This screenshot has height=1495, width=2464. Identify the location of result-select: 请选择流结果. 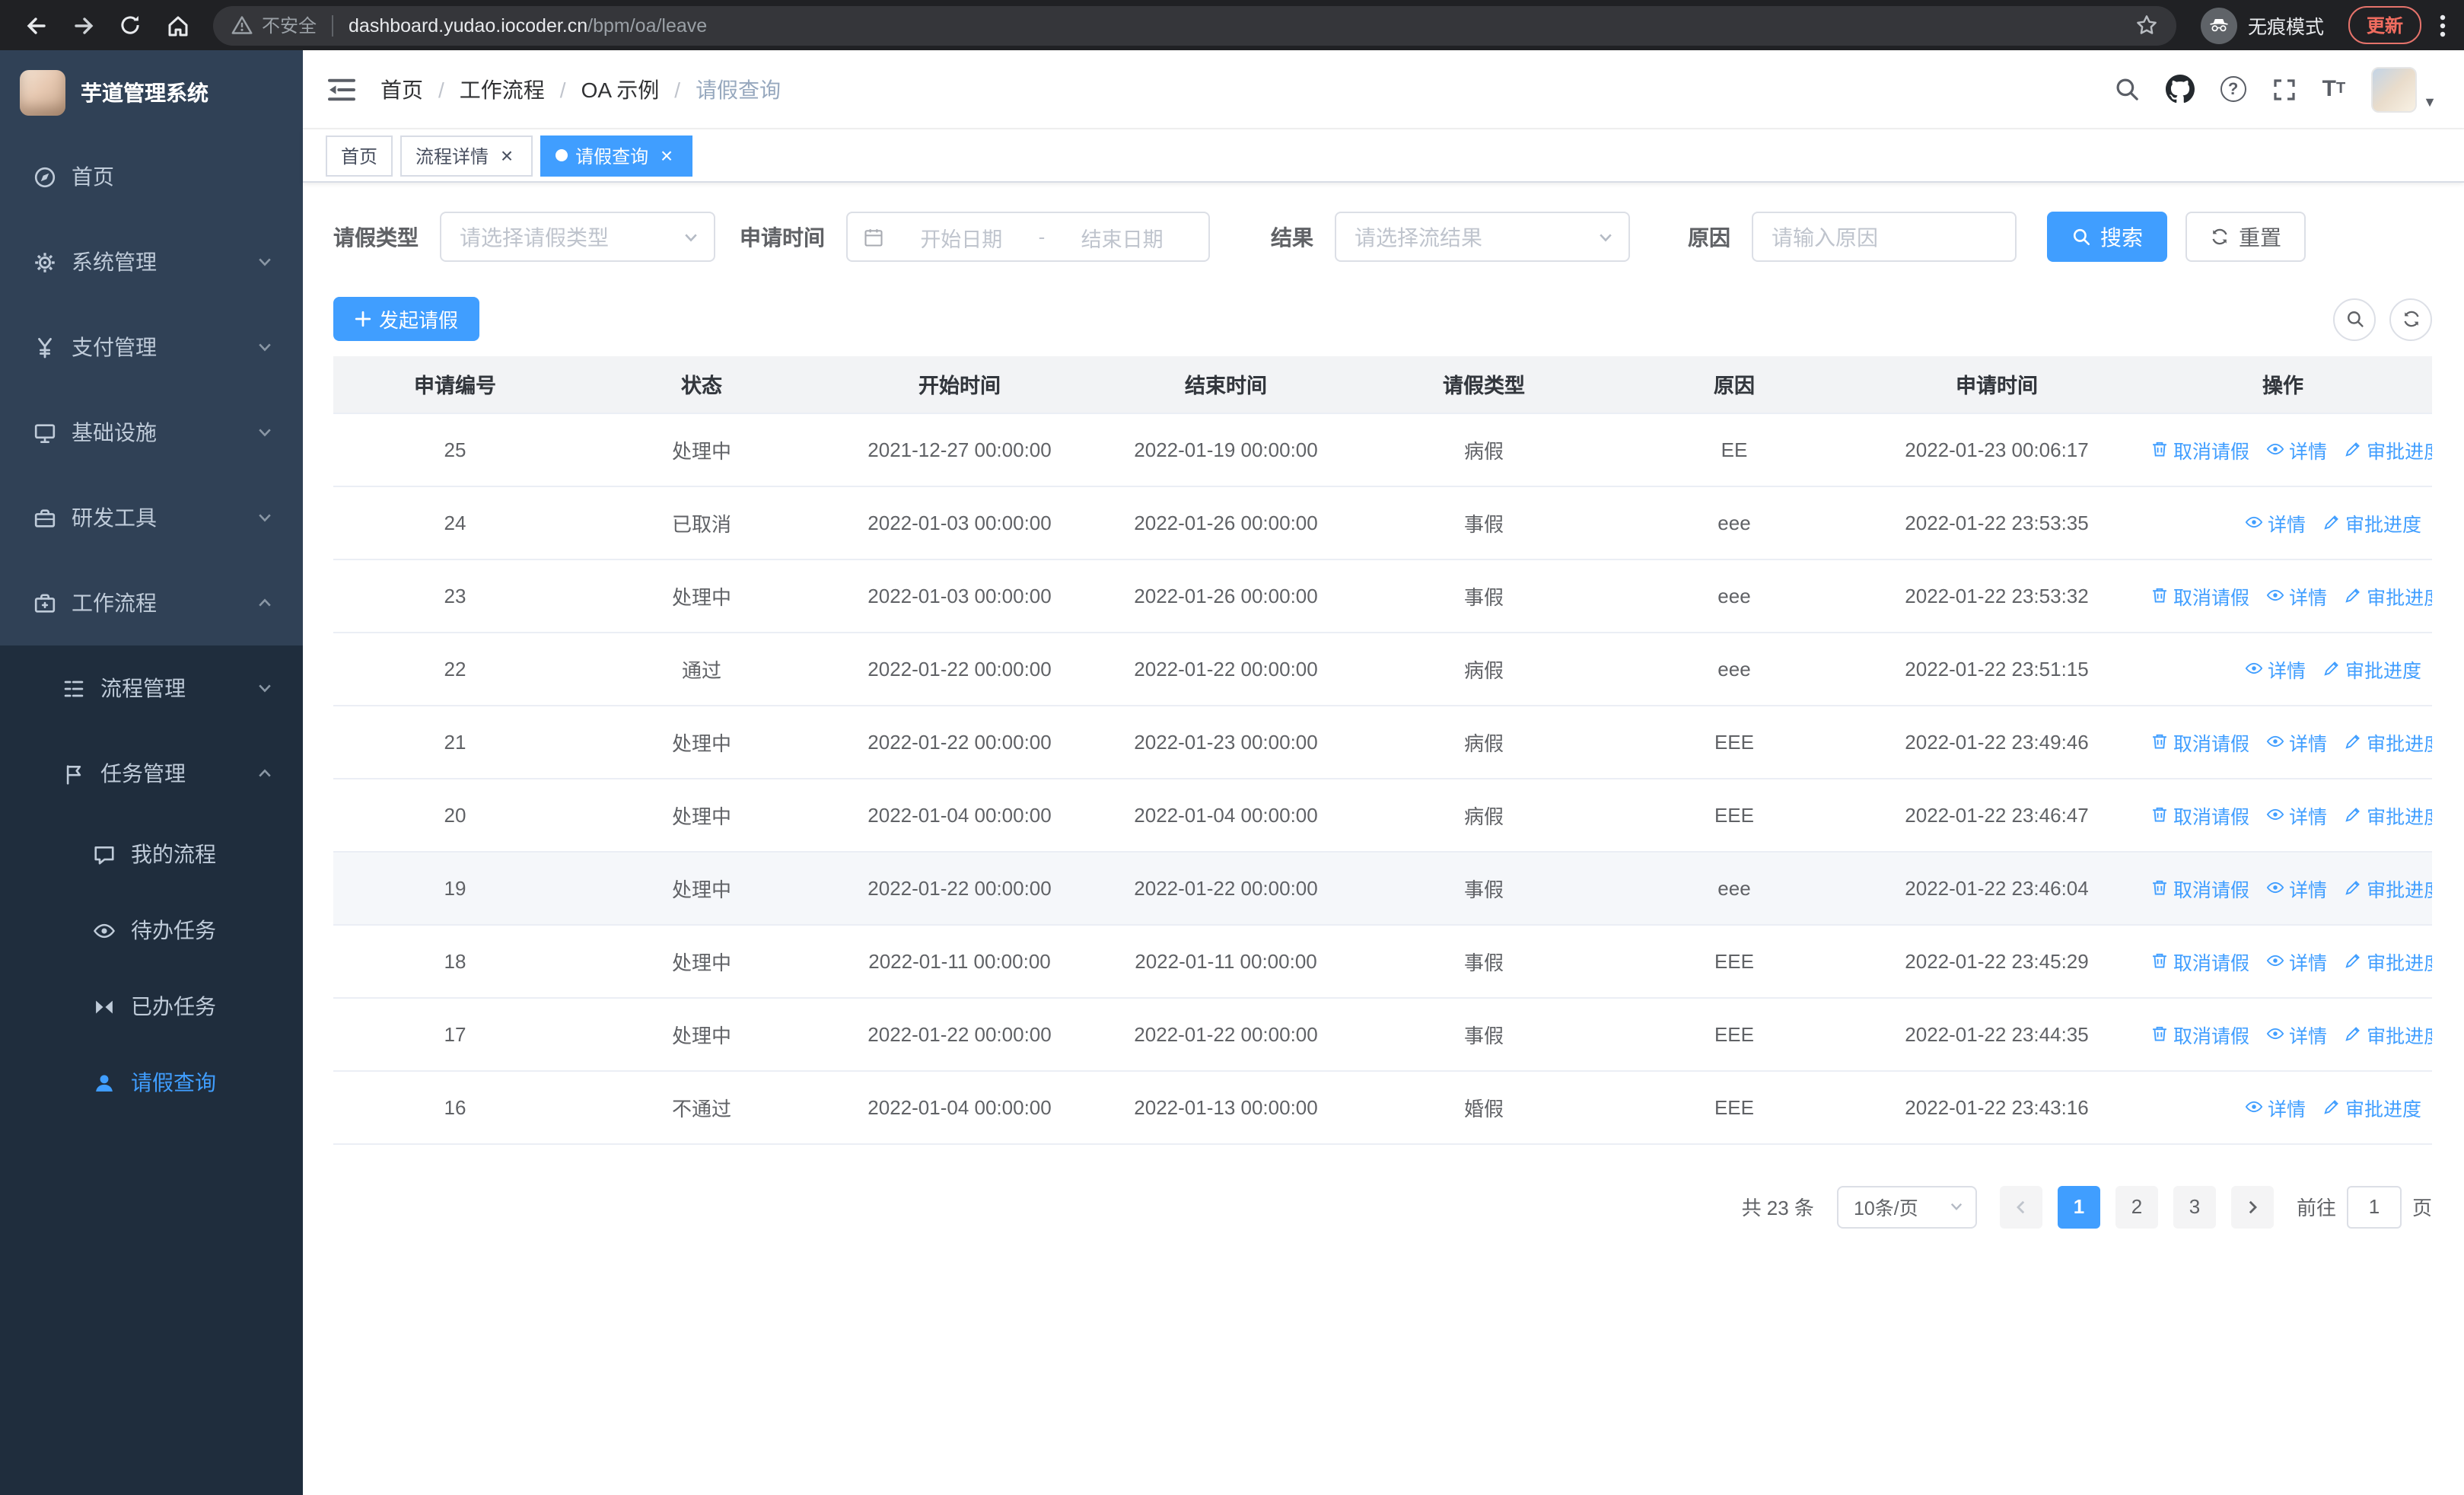
(1482, 237).